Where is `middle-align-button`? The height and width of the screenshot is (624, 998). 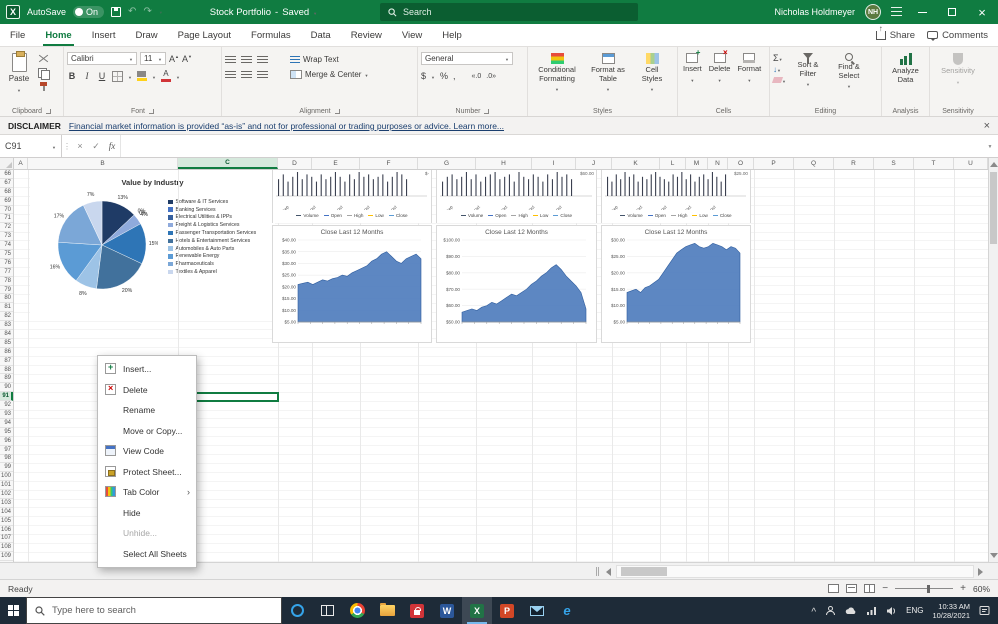 middle-align-button is located at coordinates (246, 59).